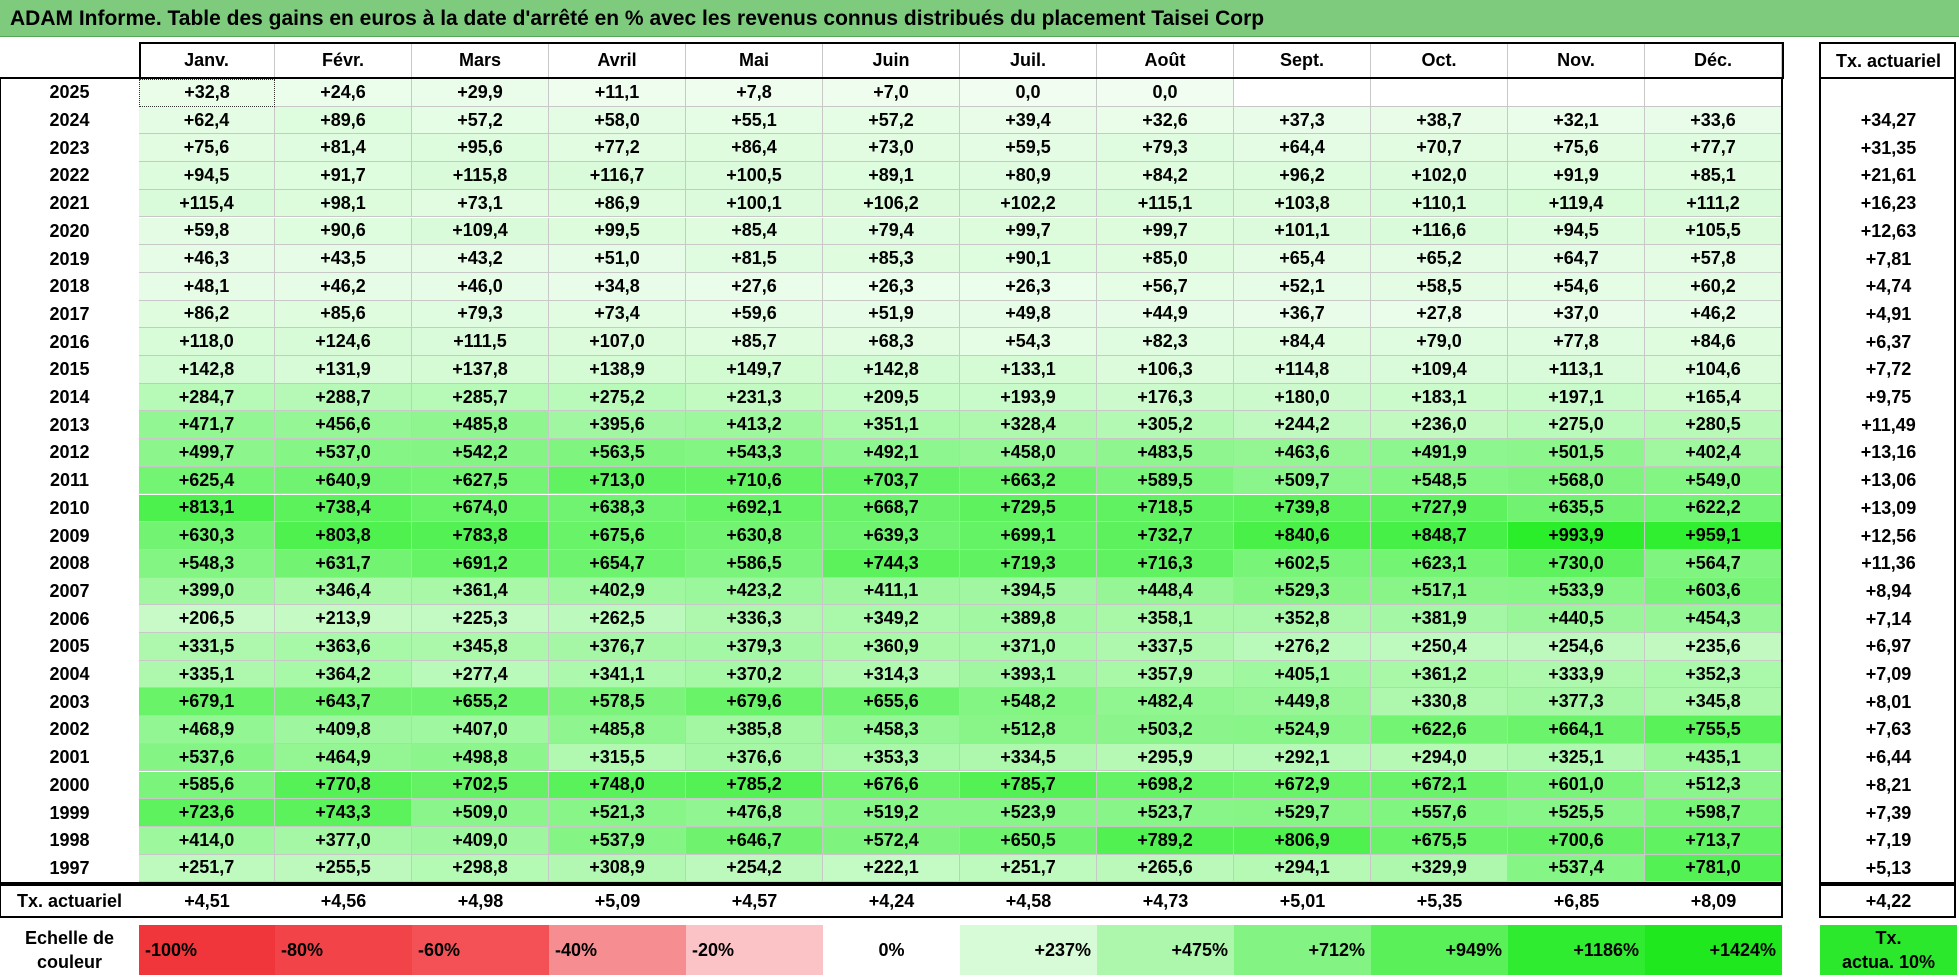 Image resolution: width=1959 pixels, height=978 pixels. What do you see at coordinates (891, 702) in the screenshot?
I see `table-cell: +655,6` at bounding box center [891, 702].